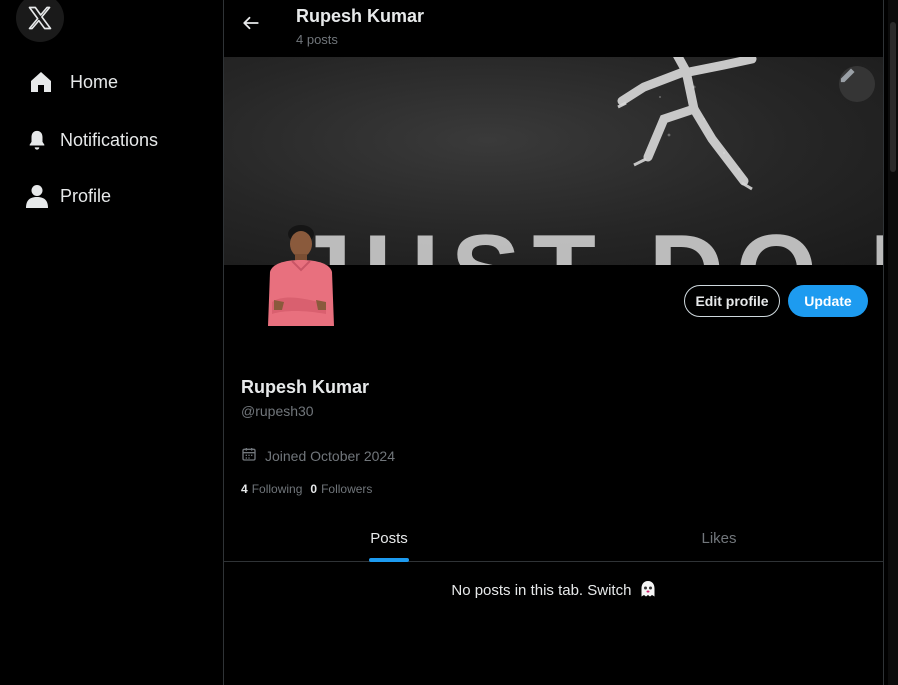 This screenshot has width=898, height=685. Describe the element at coordinates (305, 387) in the screenshot. I see `profile-name: Rupesh Kumar` at that location.